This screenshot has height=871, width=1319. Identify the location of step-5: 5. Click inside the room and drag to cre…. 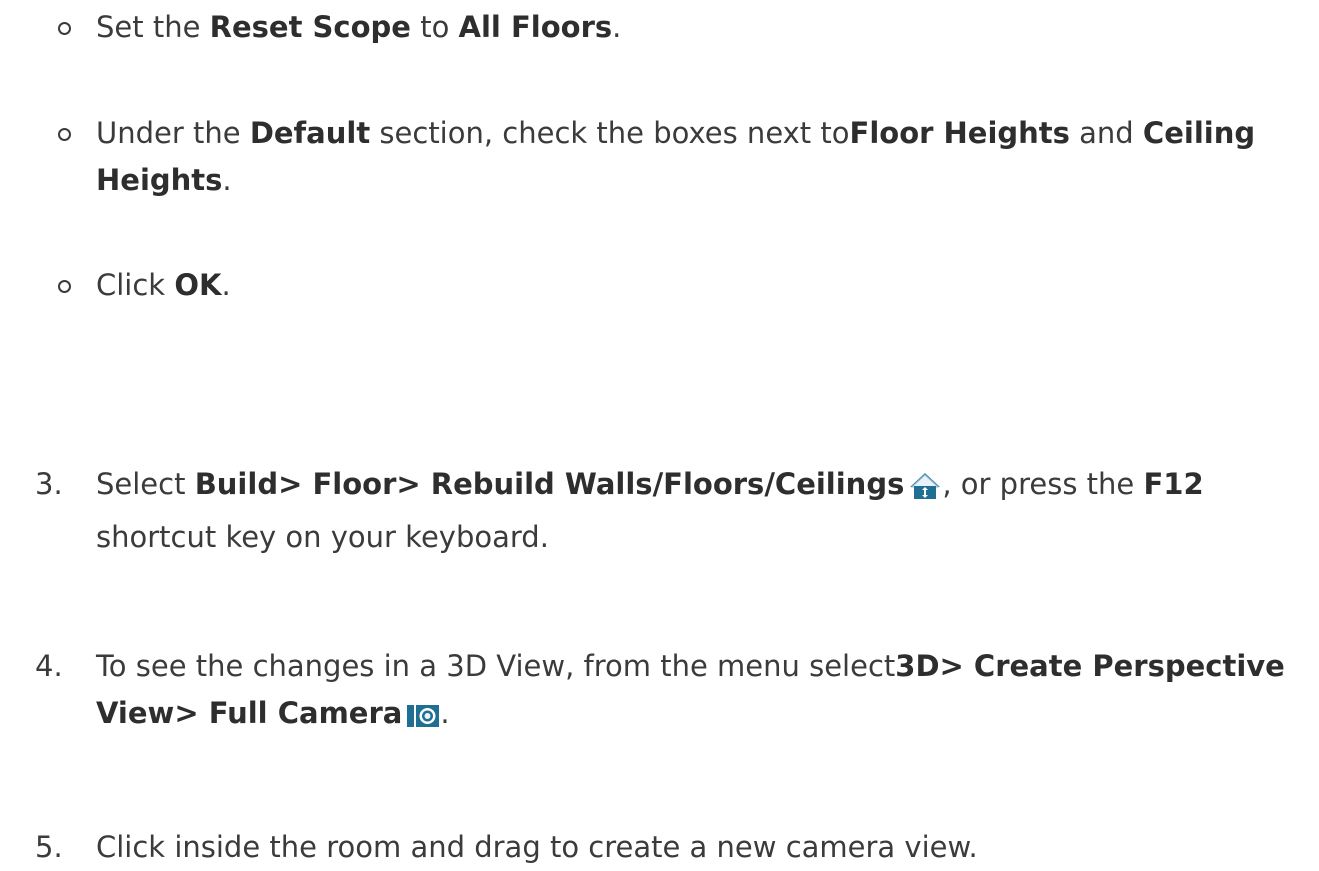
(674, 847).